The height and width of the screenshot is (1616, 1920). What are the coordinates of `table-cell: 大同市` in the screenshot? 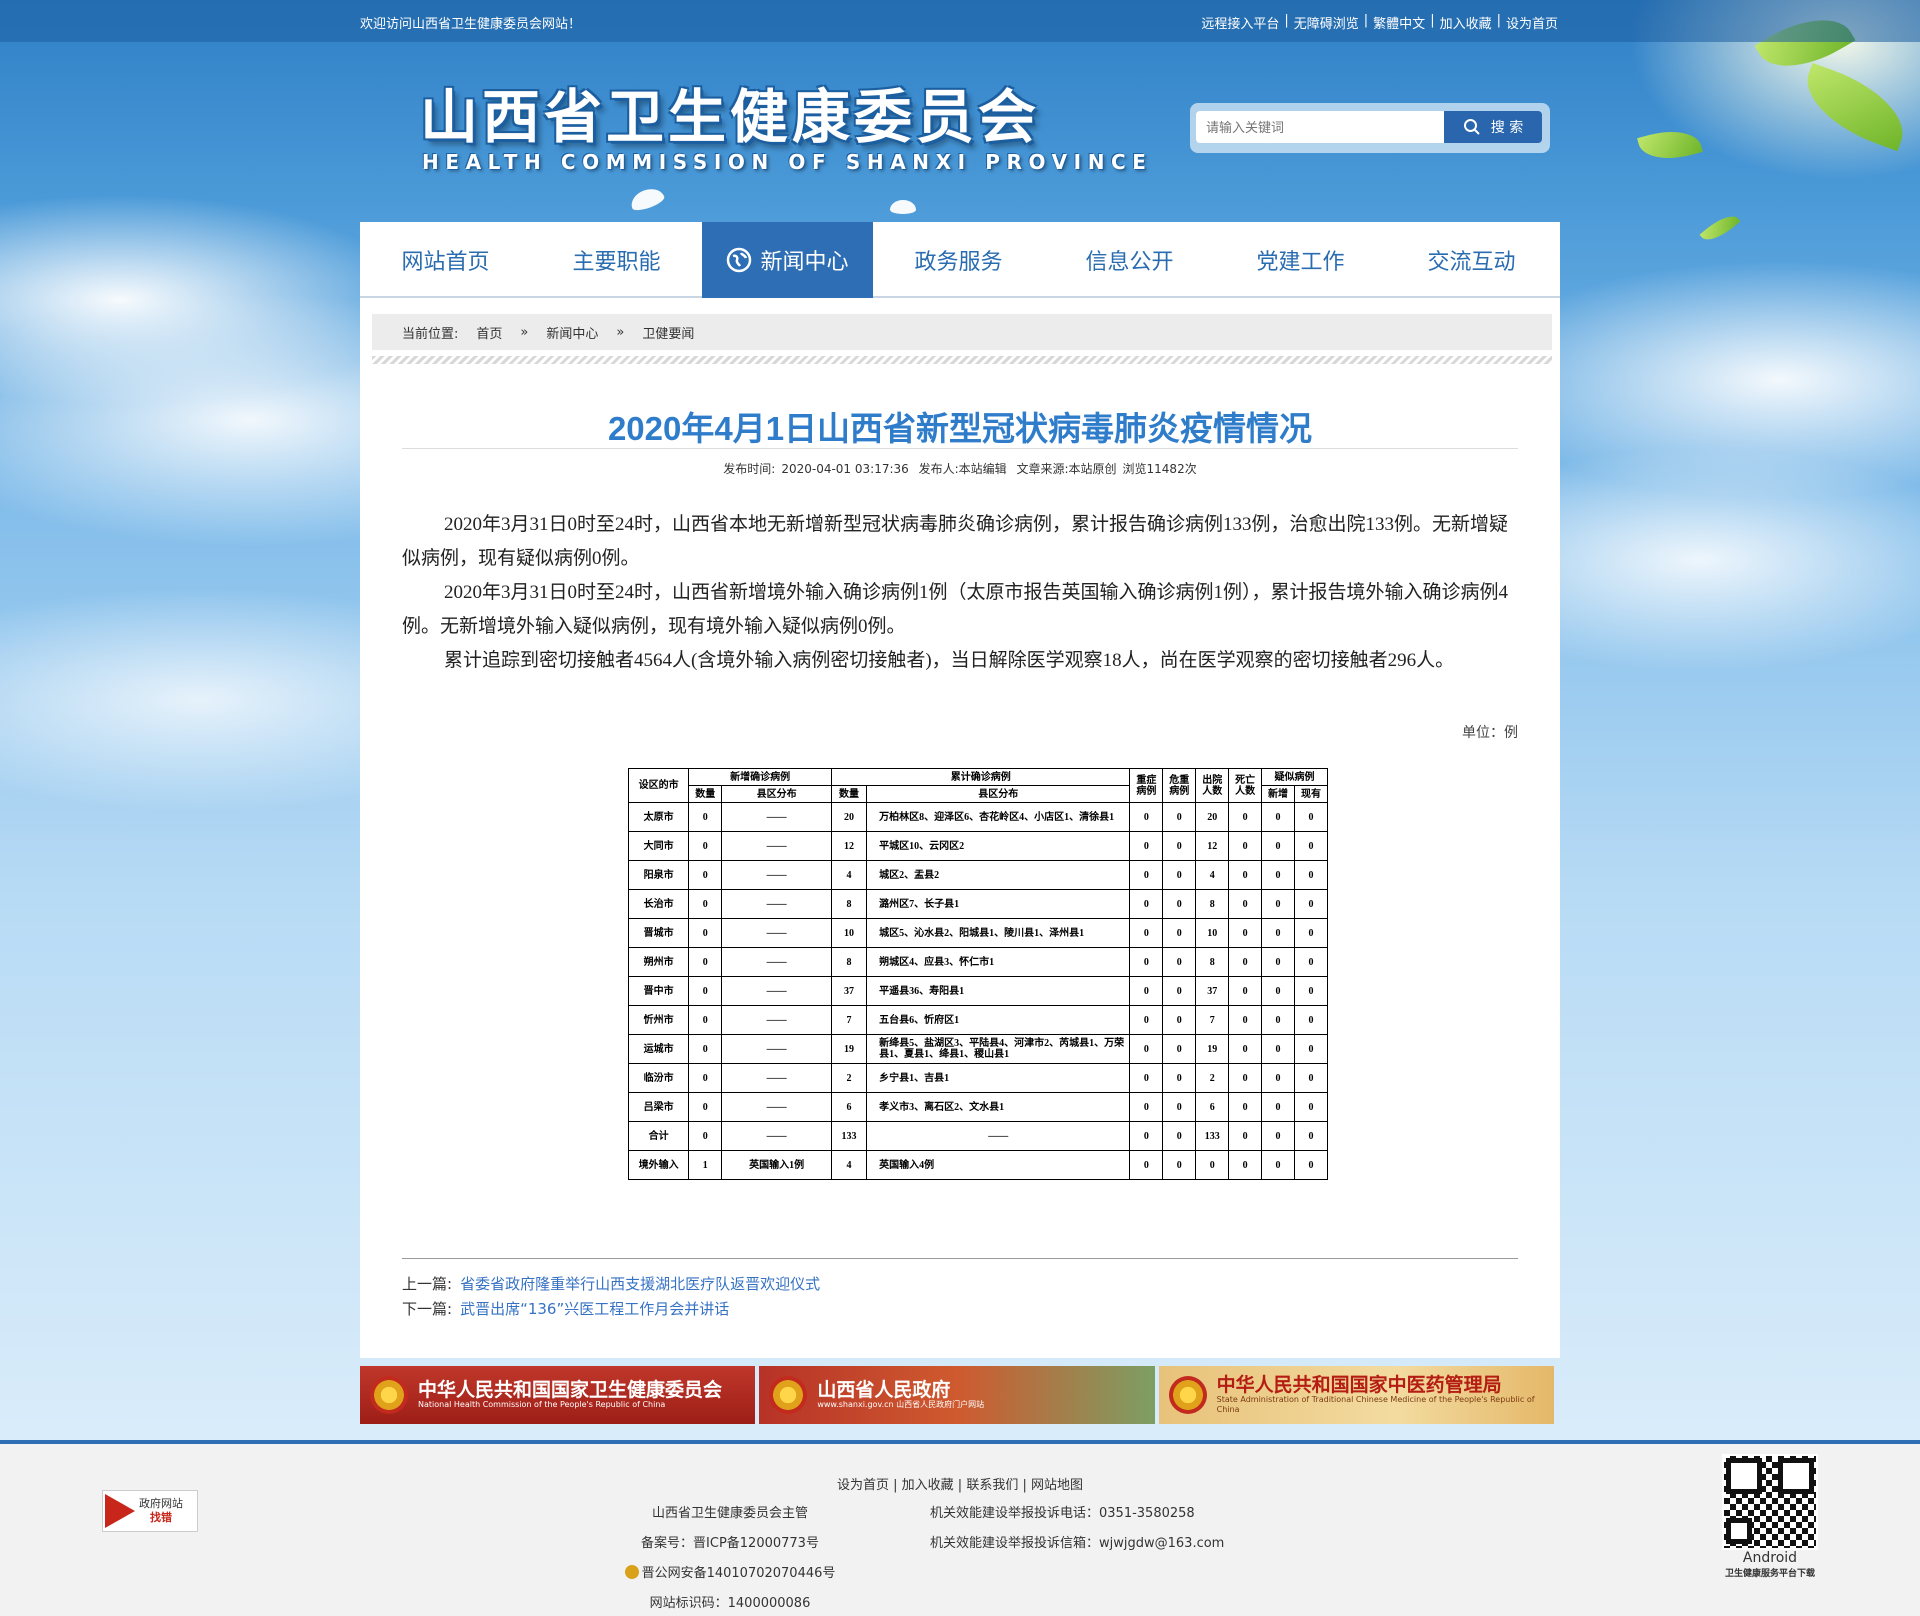 It's located at (658, 846).